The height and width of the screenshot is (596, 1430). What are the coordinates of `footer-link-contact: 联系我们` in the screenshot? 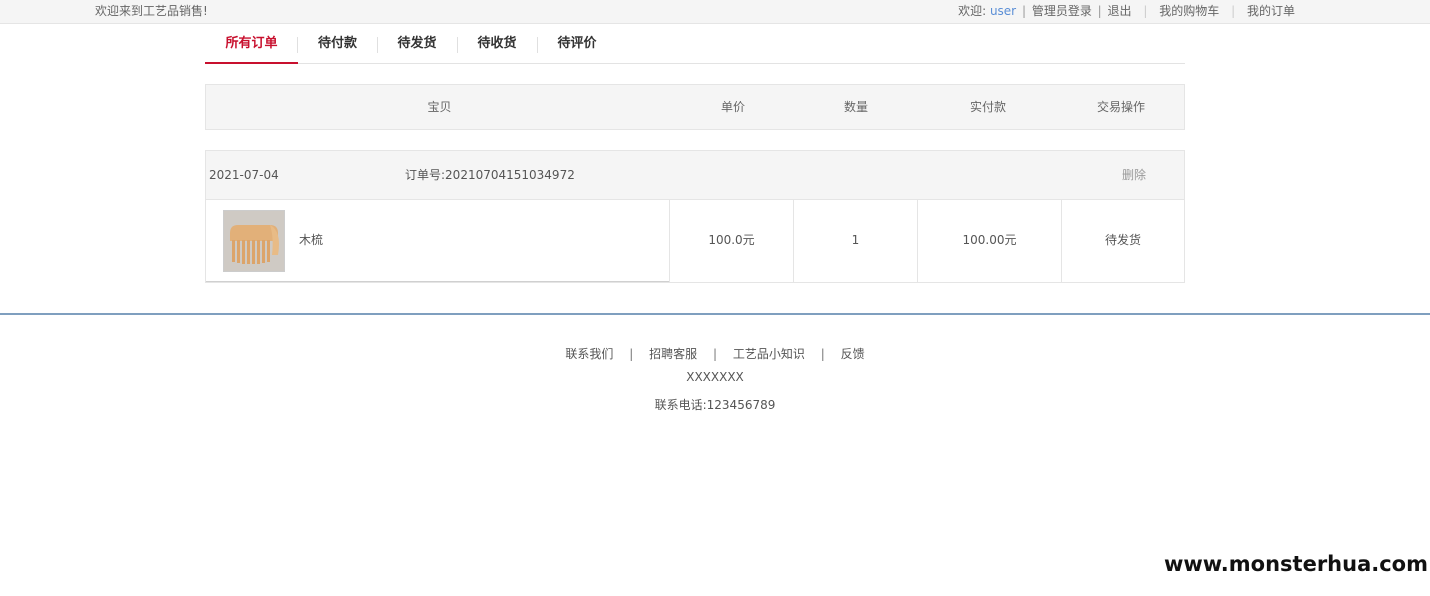 It's located at (589, 354).